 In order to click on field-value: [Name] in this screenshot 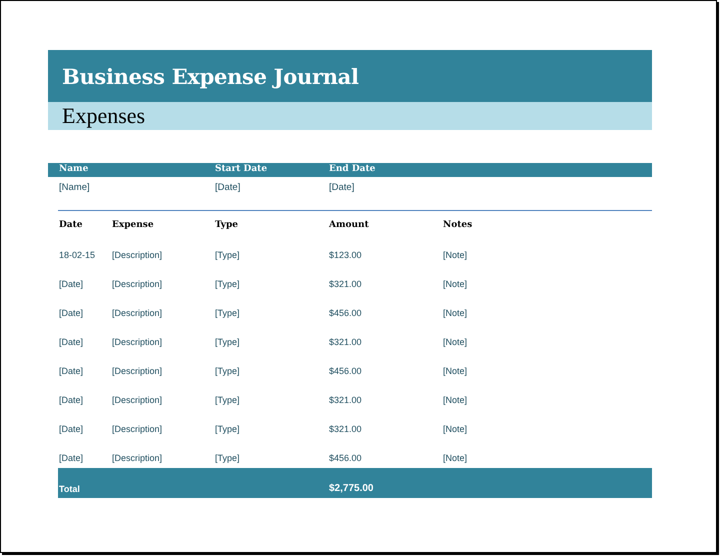, I will do `click(74, 187)`.